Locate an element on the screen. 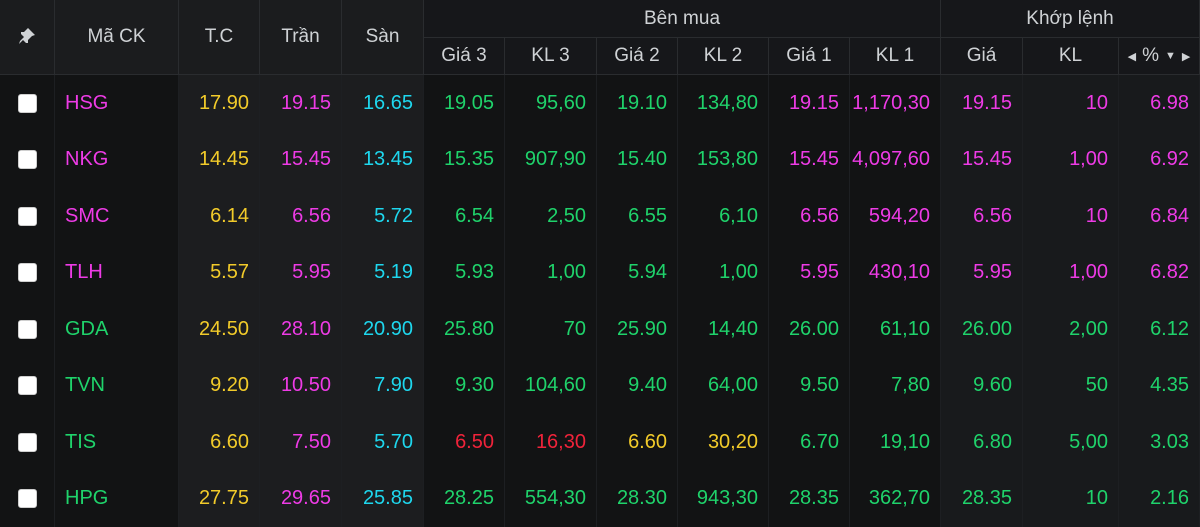  cell-v2: 943,30 is located at coordinates (723, 499).